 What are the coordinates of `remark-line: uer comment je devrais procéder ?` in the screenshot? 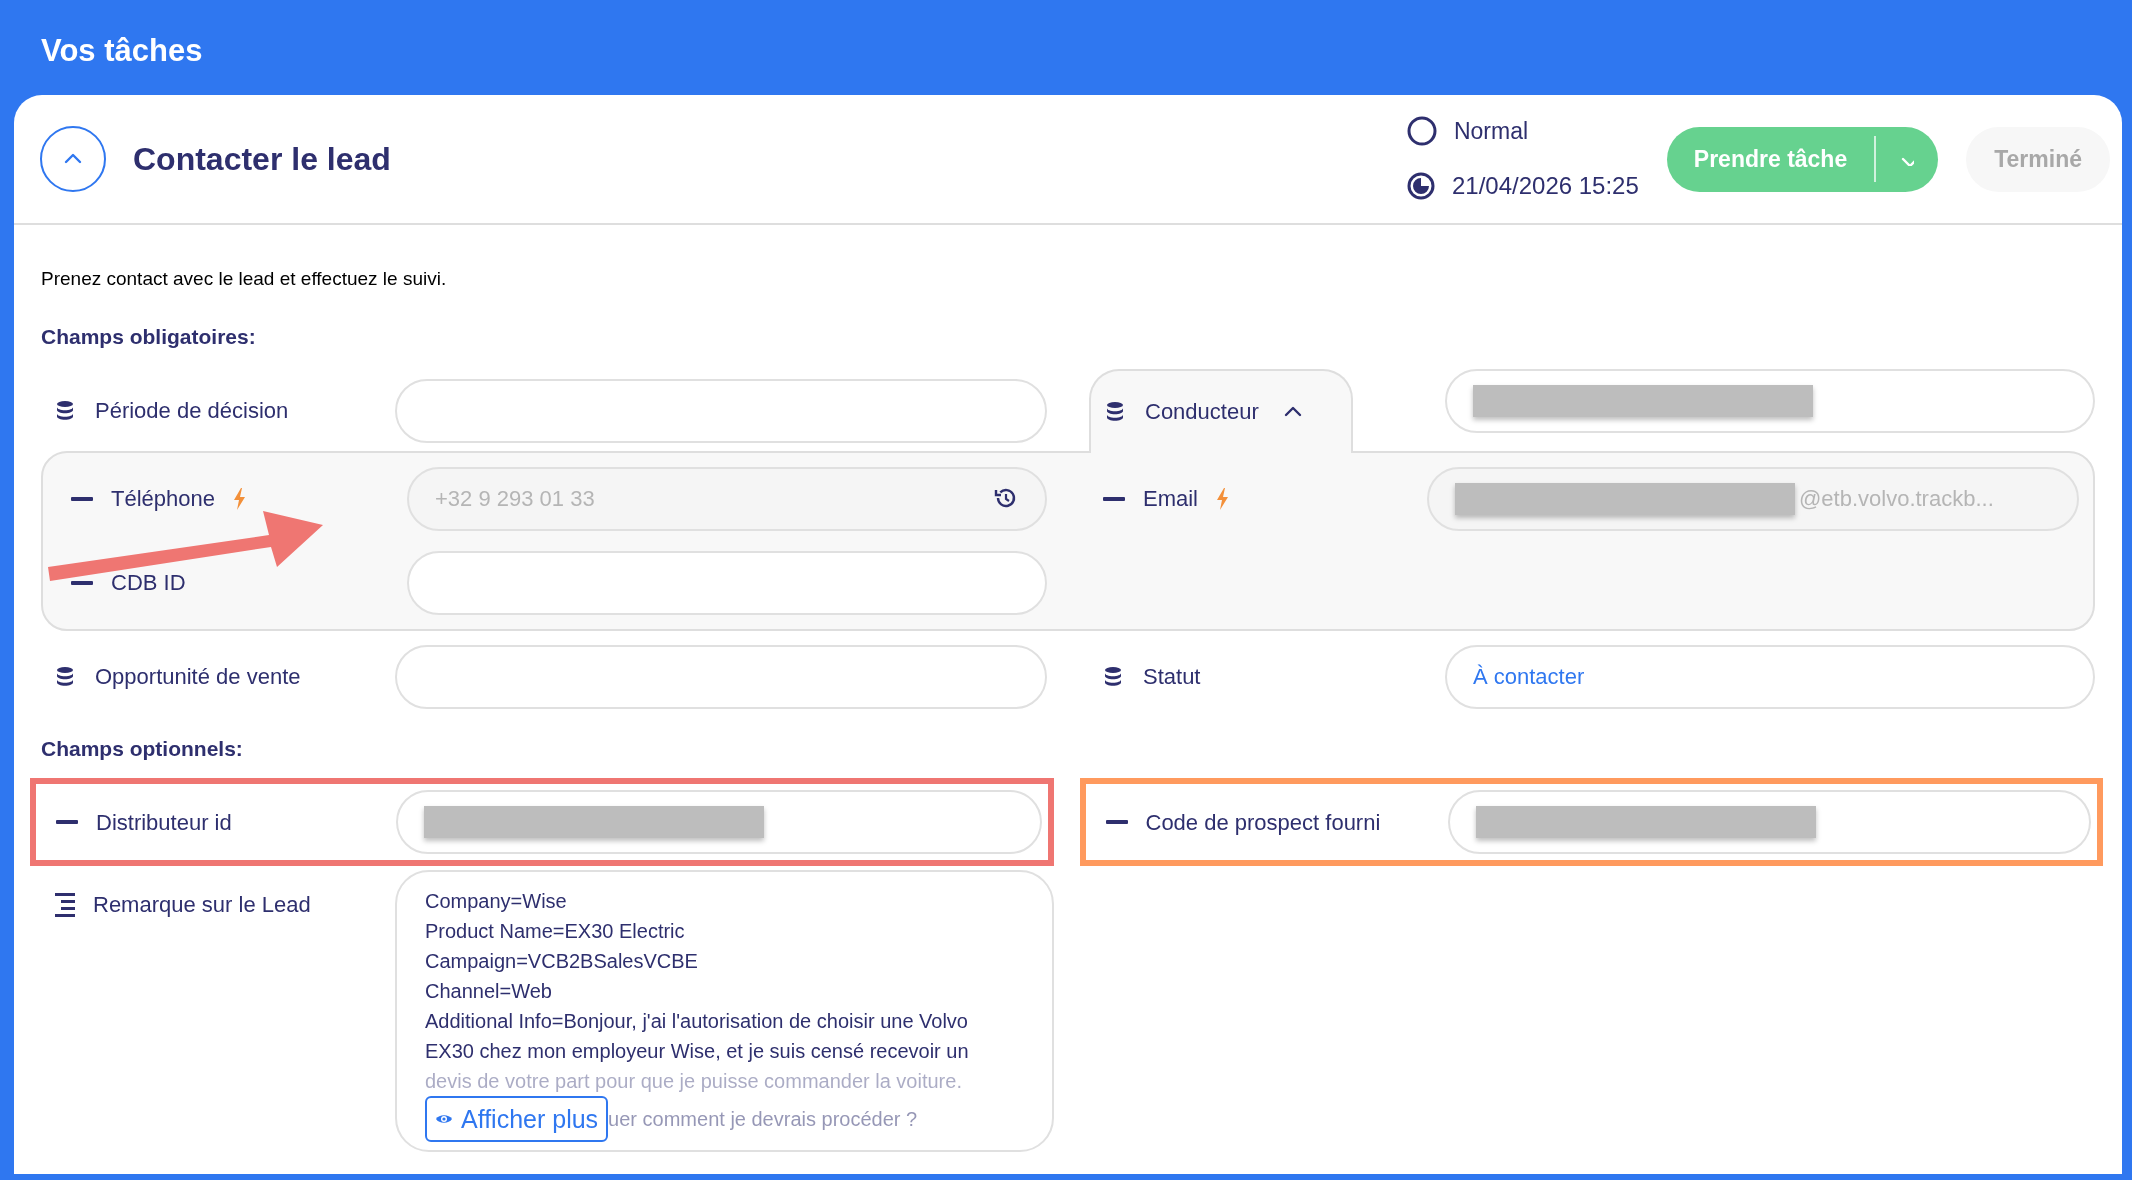 It's located at (763, 1119).